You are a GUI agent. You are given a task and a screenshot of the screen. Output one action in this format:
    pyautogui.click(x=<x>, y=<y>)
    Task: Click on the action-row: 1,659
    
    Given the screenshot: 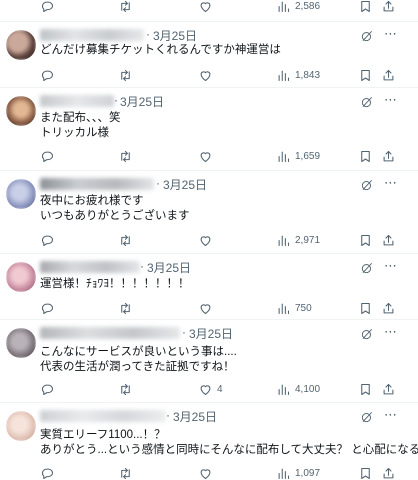 What is the action you would take?
    pyautogui.click(x=209, y=156)
    